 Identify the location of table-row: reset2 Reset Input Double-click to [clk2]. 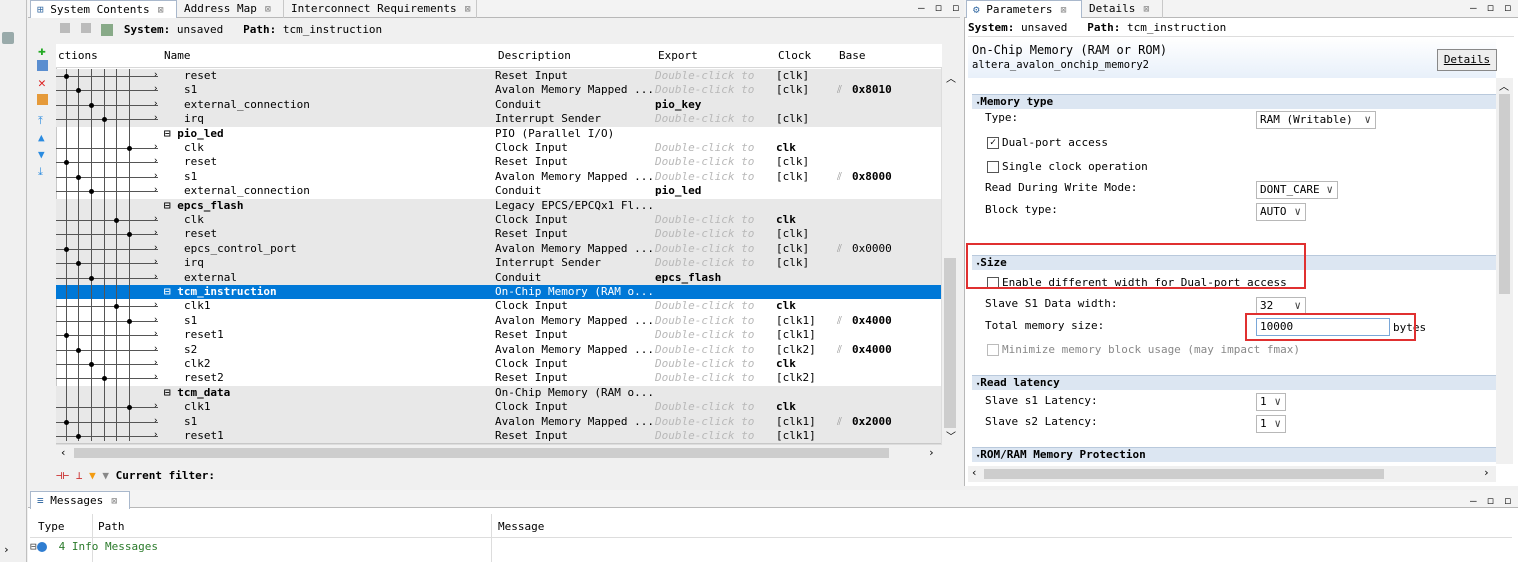
(498, 378).